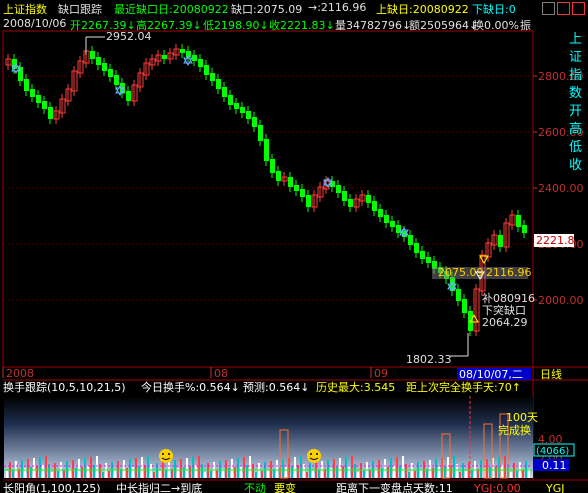  What do you see at coordinates (554, 465) in the screenshot?
I see `current-turnover-label: 0.11` at bounding box center [554, 465].